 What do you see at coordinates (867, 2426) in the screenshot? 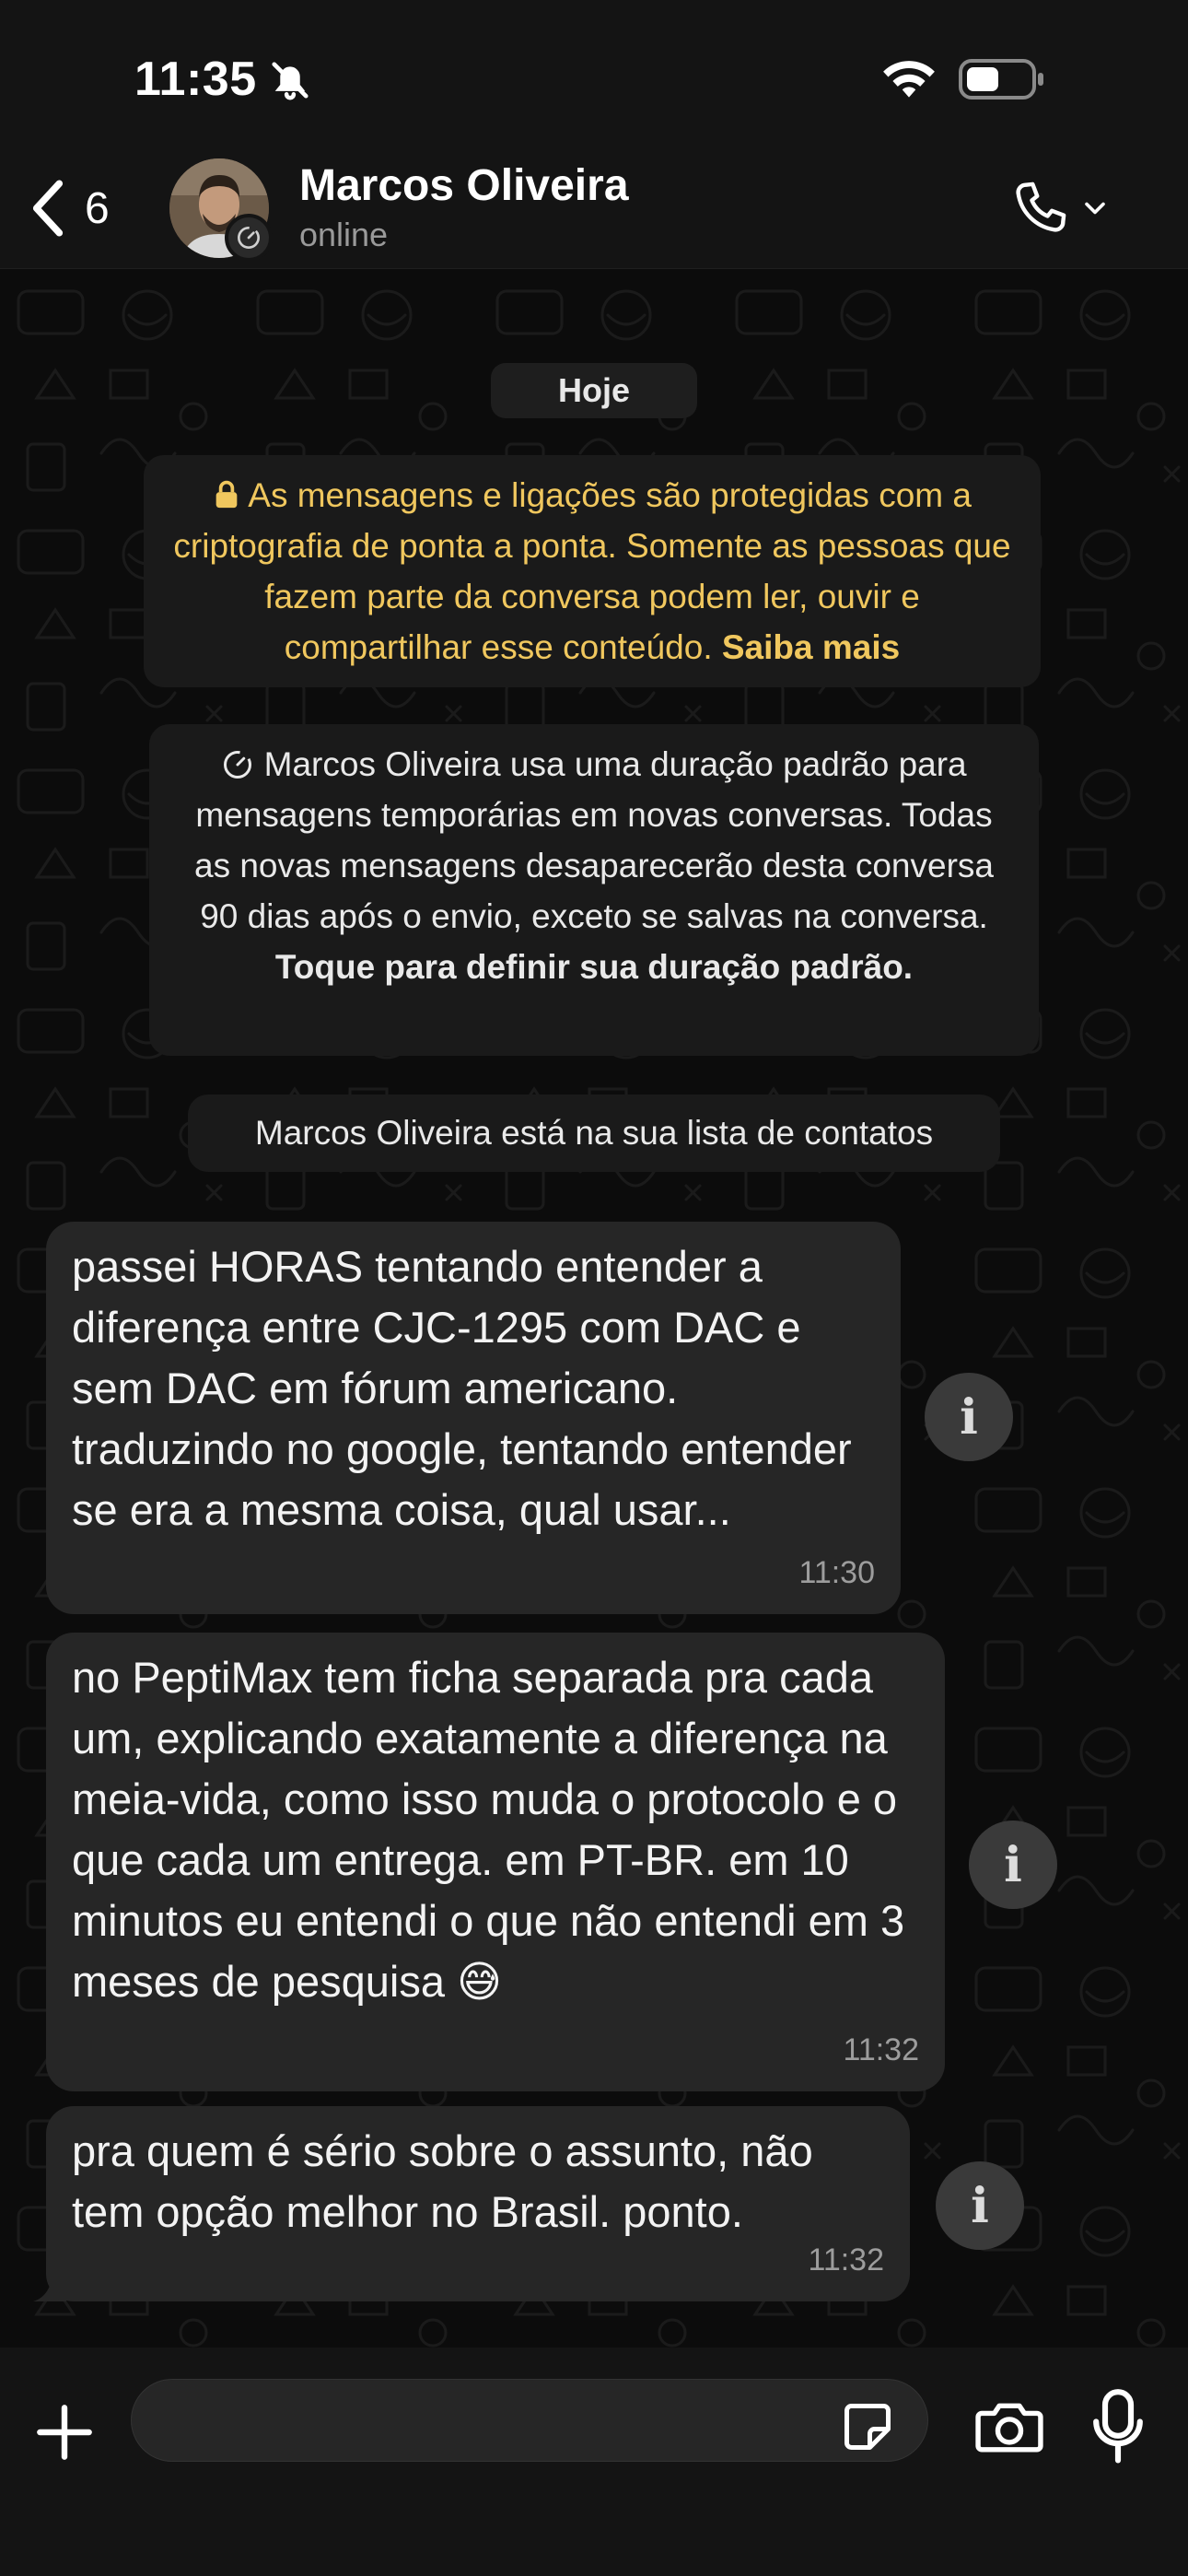
I see `sticker-icon` at bounding box center [867, 2426].